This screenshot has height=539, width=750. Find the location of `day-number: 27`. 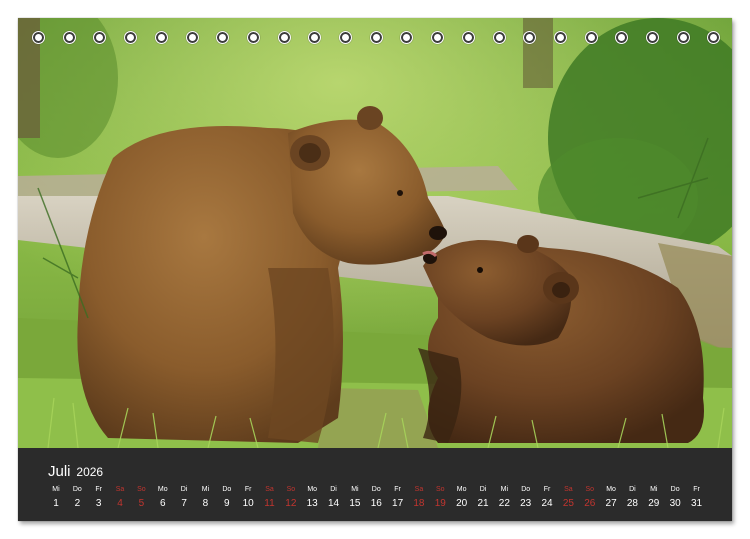

day-number: 27 is located at coordinates (611, 503).